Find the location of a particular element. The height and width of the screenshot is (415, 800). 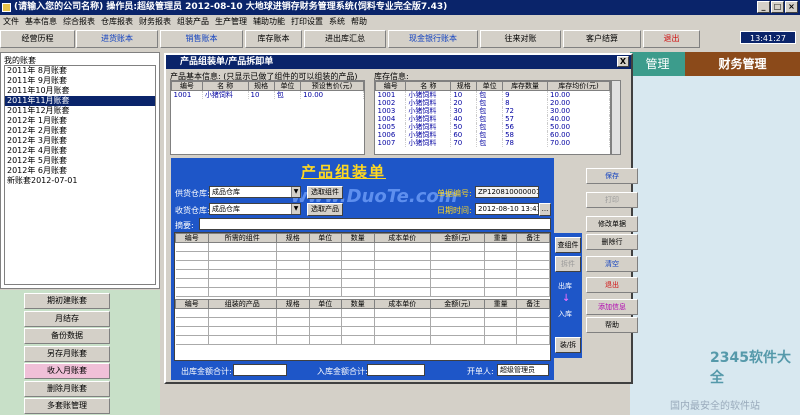

table-row: 1001 小猪饲料 10 包 10.00 is located at coordinates (267, 94).